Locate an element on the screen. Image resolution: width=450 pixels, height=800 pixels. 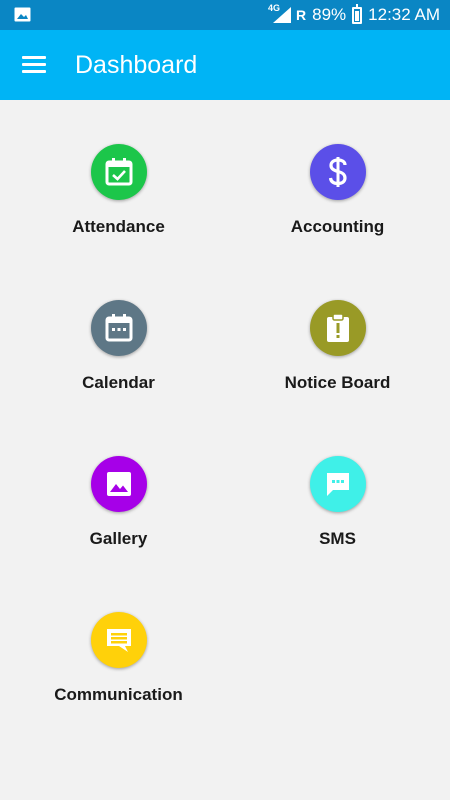
battery-icon is located at coordinates (357, 13).